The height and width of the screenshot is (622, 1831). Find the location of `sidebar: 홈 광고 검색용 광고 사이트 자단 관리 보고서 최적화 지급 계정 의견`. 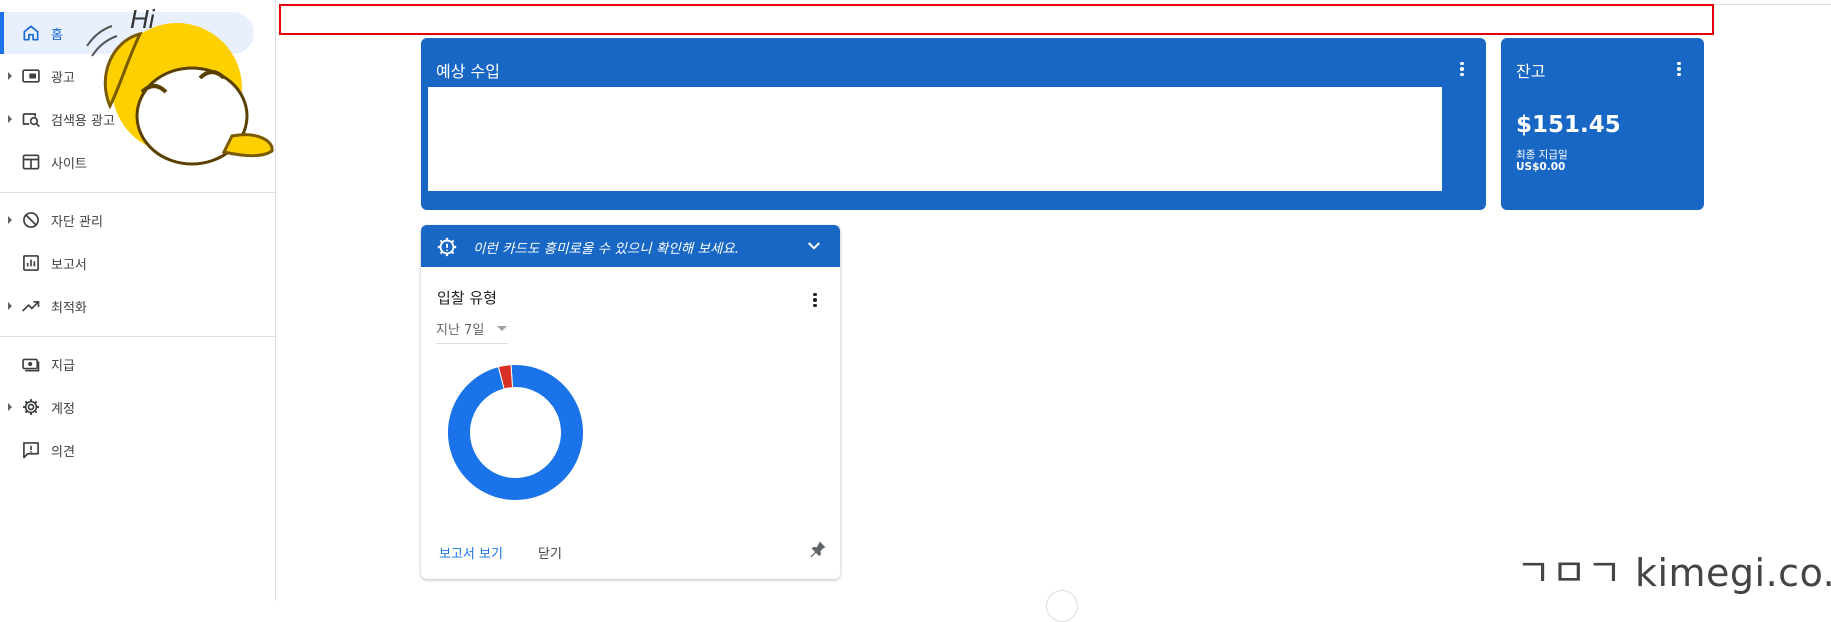

sidebar: 홈 광고 검색용 광고 사이트 자단 관리 보고서 최적화 지급 계정 의견 is located at coordinates (138, 300).